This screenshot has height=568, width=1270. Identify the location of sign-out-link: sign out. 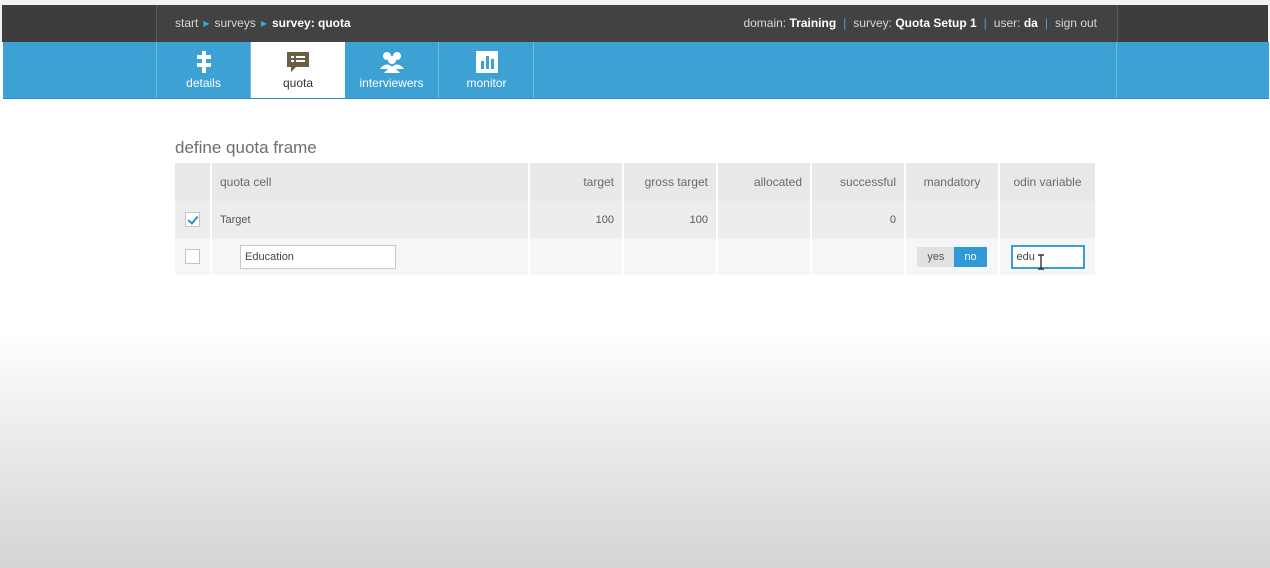
(1076, 23).